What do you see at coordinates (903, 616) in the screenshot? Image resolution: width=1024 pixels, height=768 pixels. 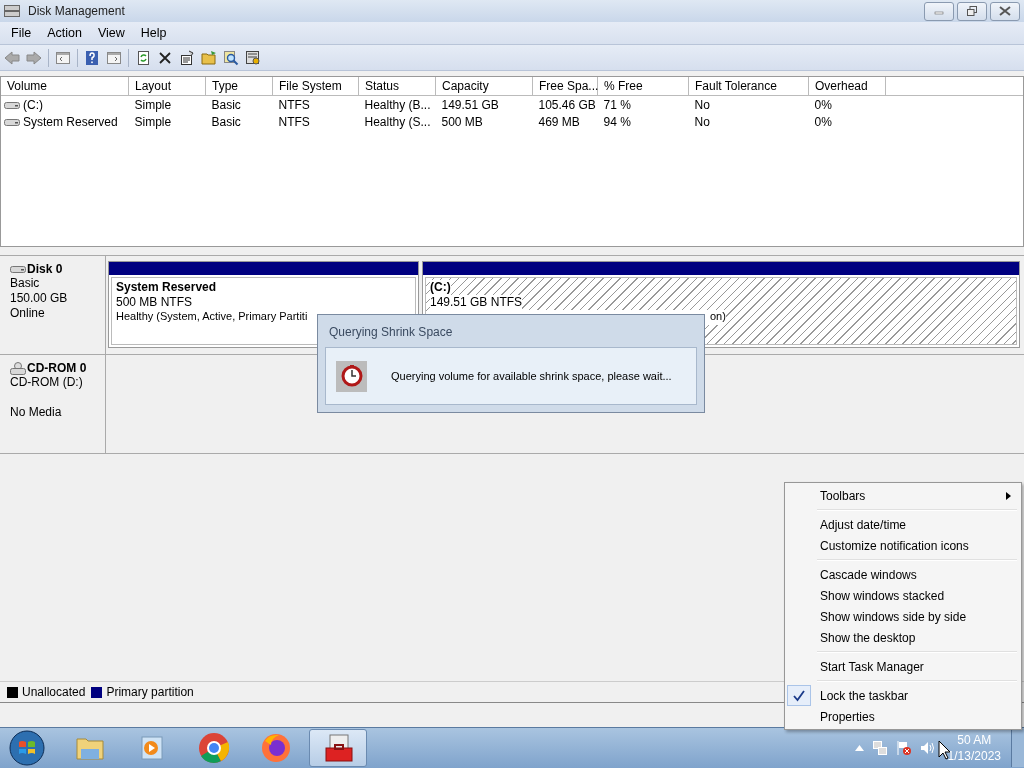 I see `menu-item: Show windows side by side` at bounding box center [903, 616].